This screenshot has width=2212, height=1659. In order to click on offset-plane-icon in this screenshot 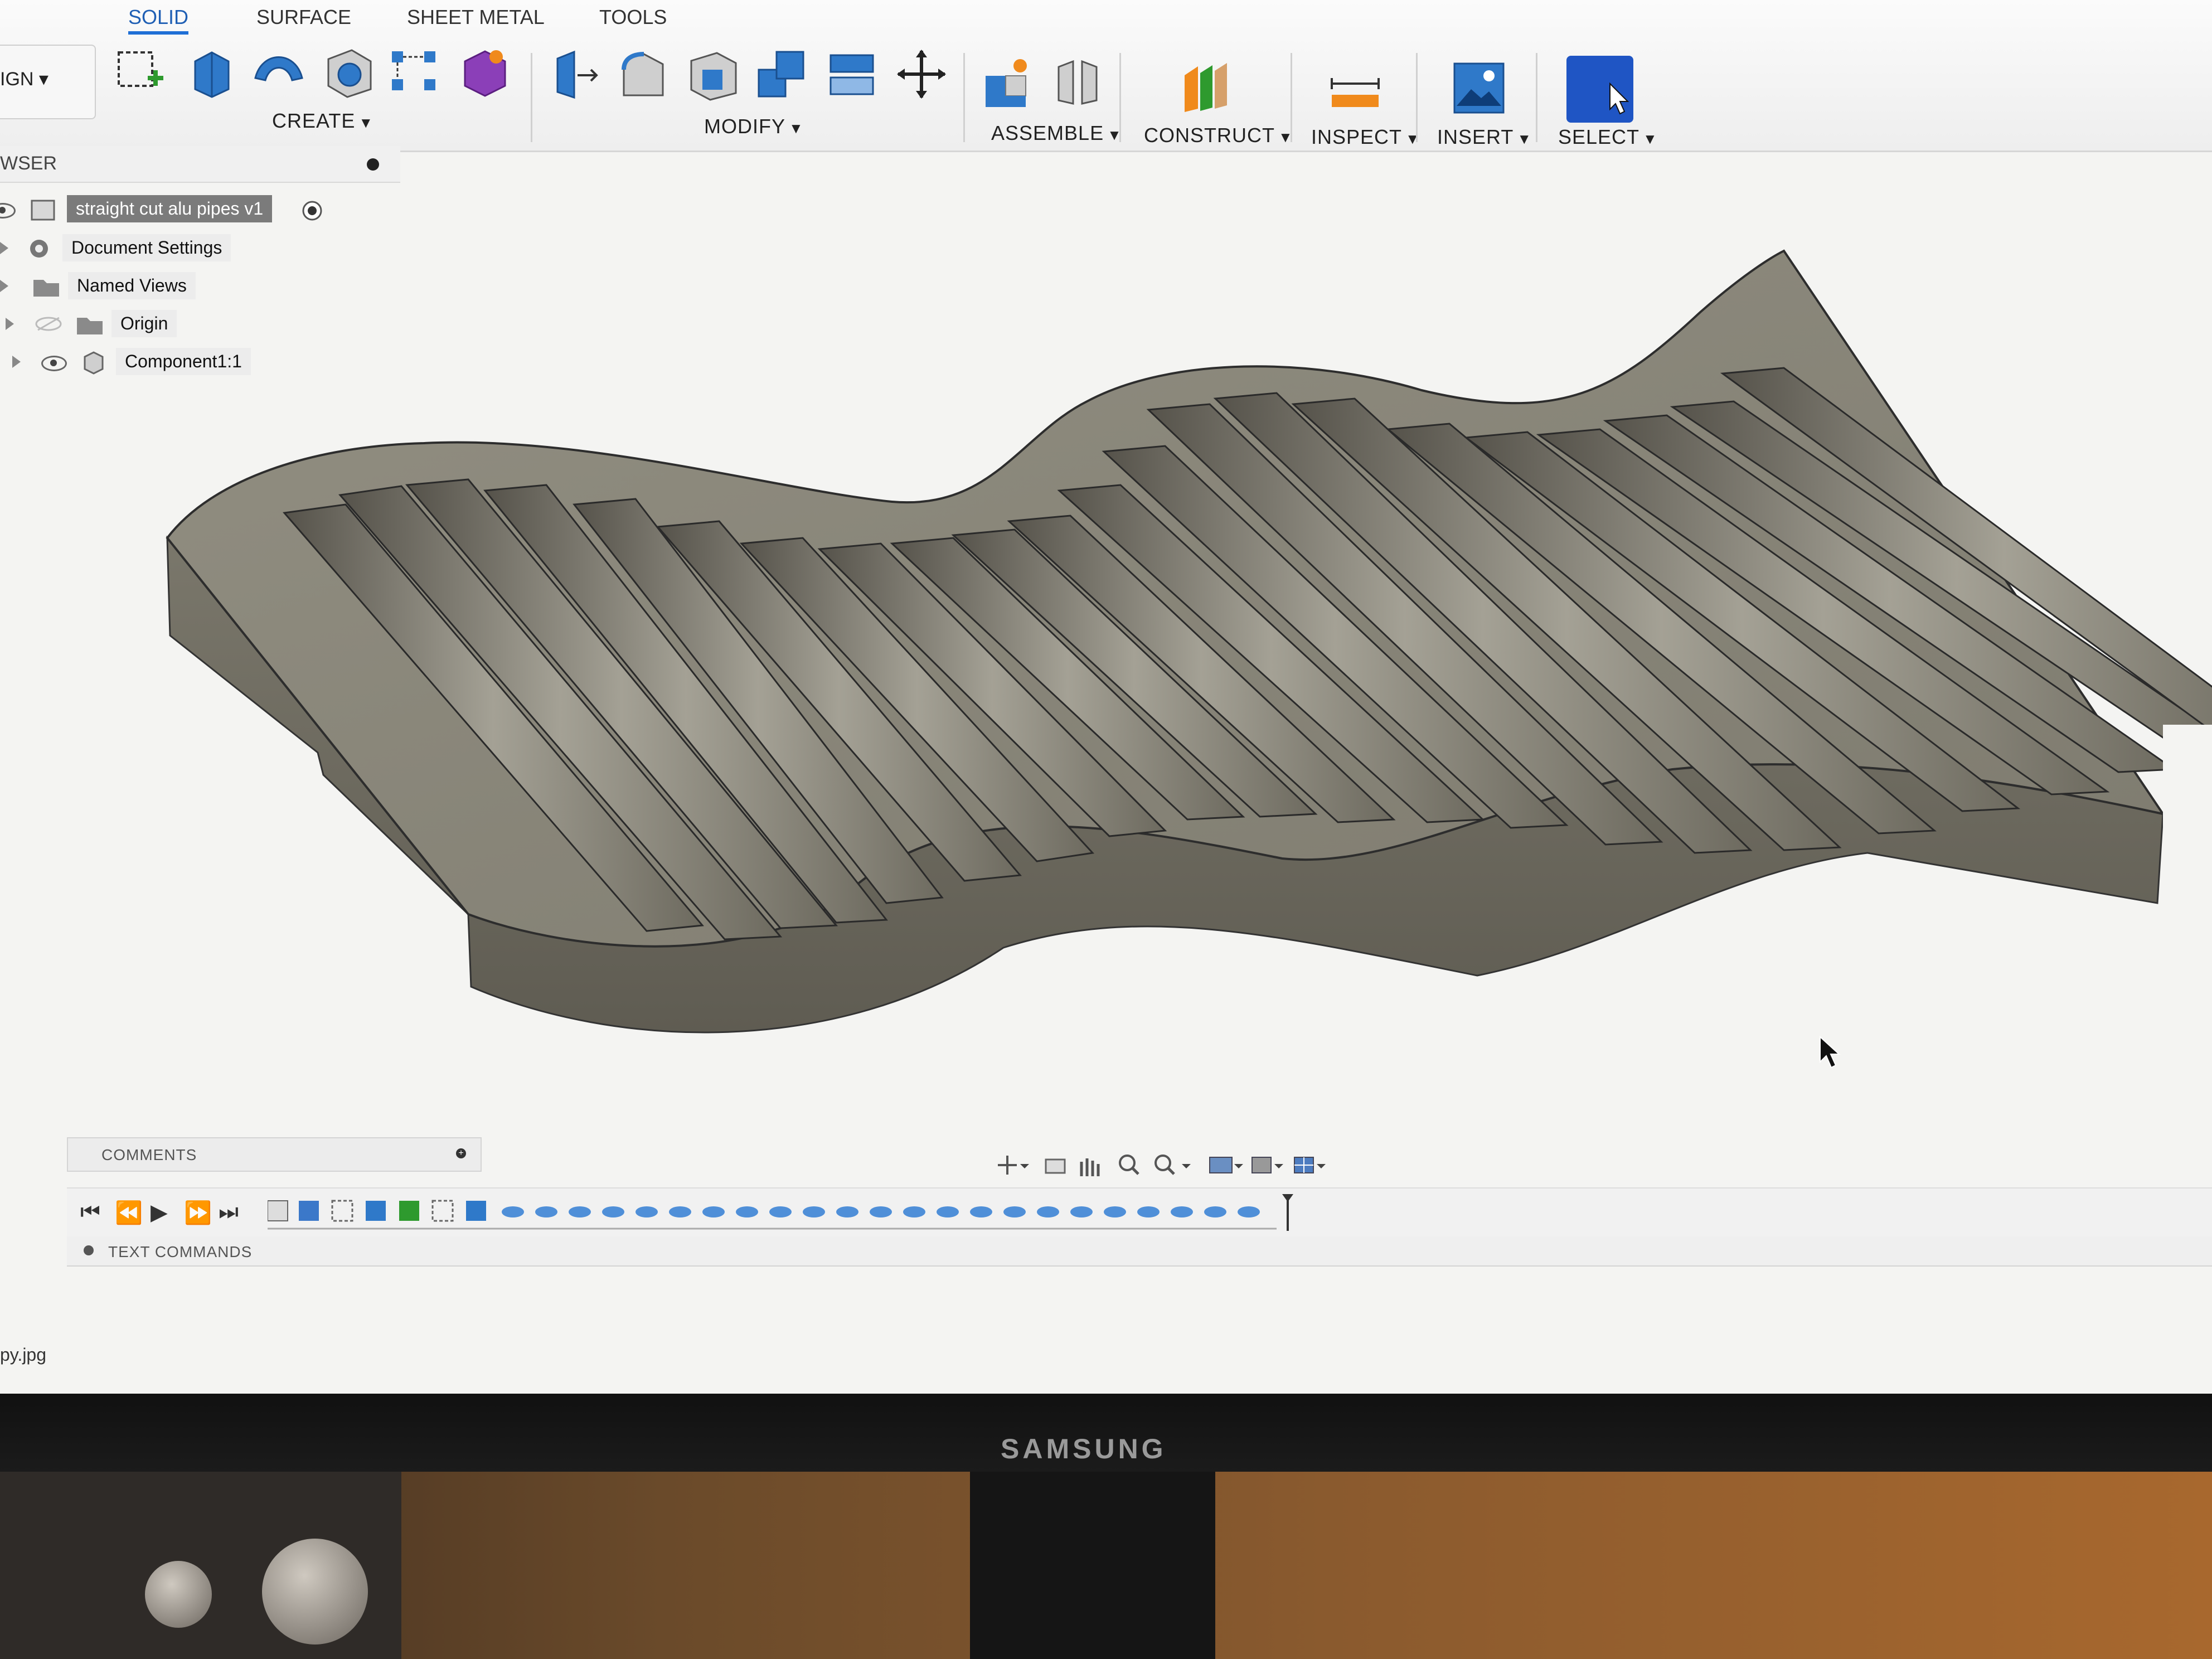, I will do `click(1206, 85)`.